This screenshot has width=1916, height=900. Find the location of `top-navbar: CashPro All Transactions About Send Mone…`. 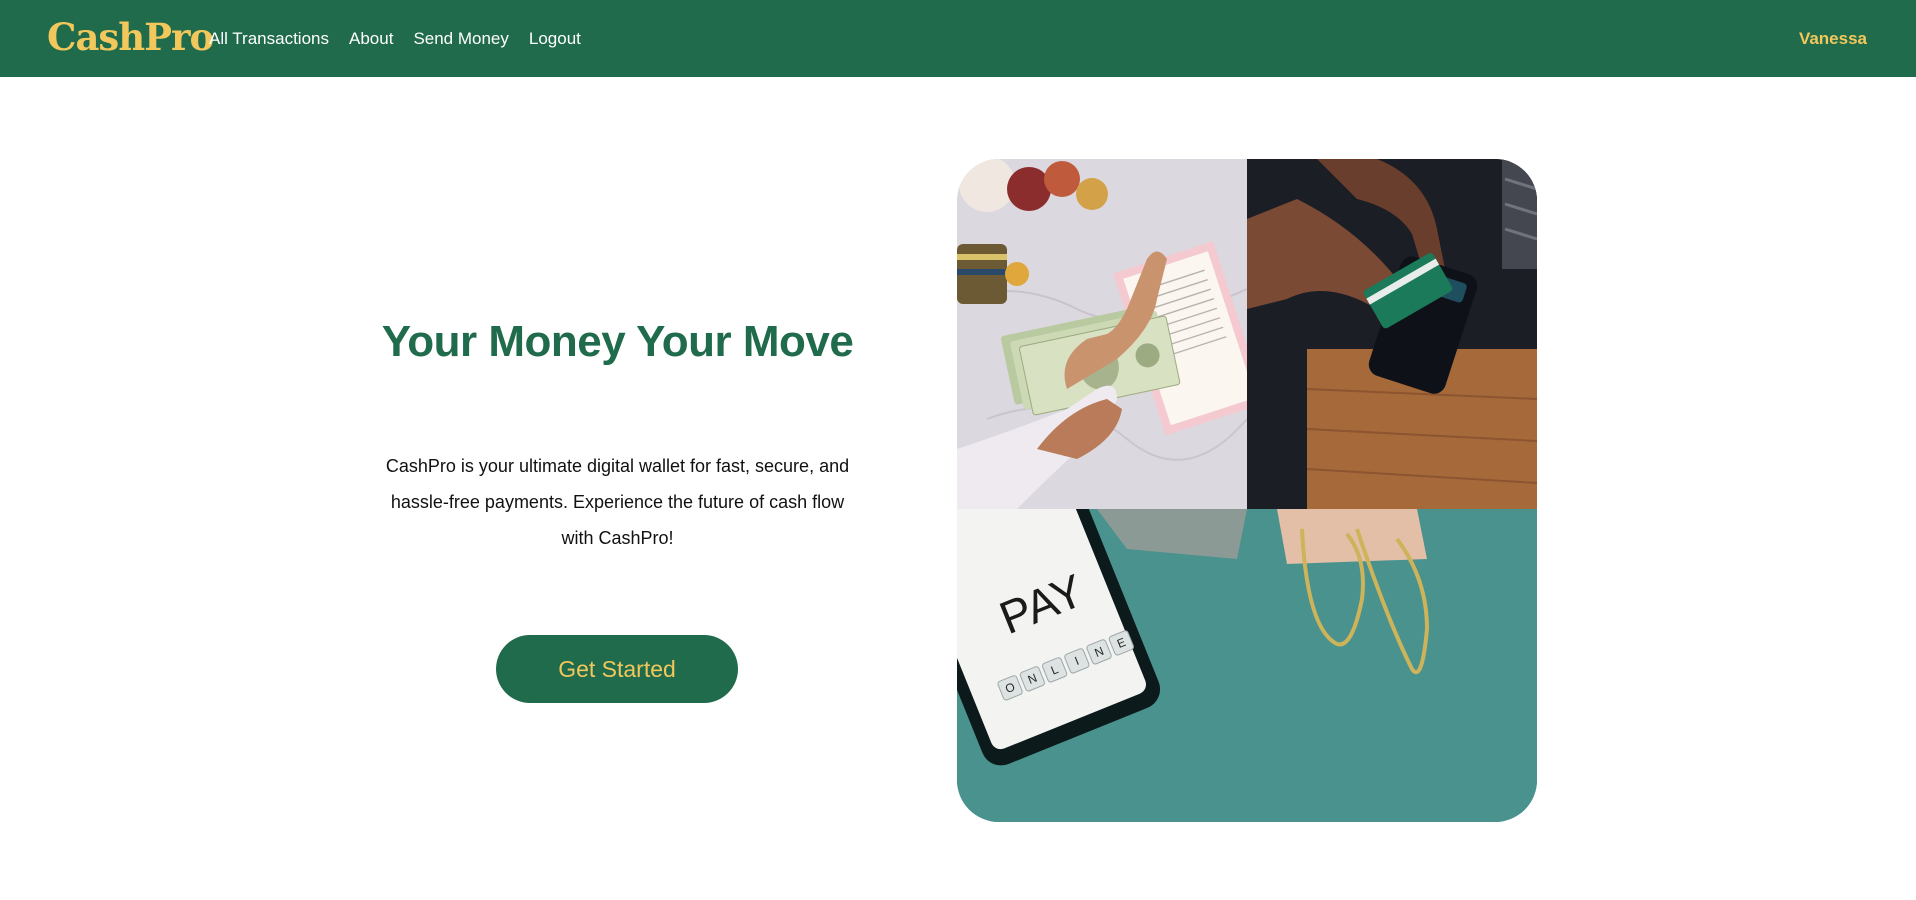

top-navbar: CashPro All Transactions About Send Mone… is located at coordinates (958, 38).